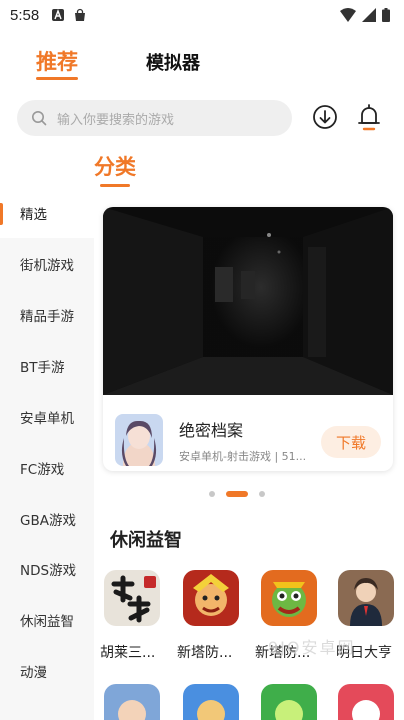 The image size is (404, 720). I want to click on status-time: 5:58, so click(25, 15).